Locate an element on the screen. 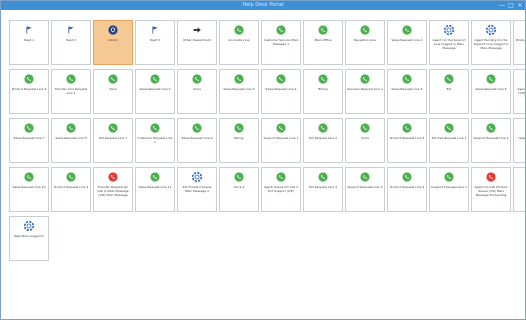 This screenshot has width=526, height=320. tile: Dept 3 is located at coordinates (155, 42).